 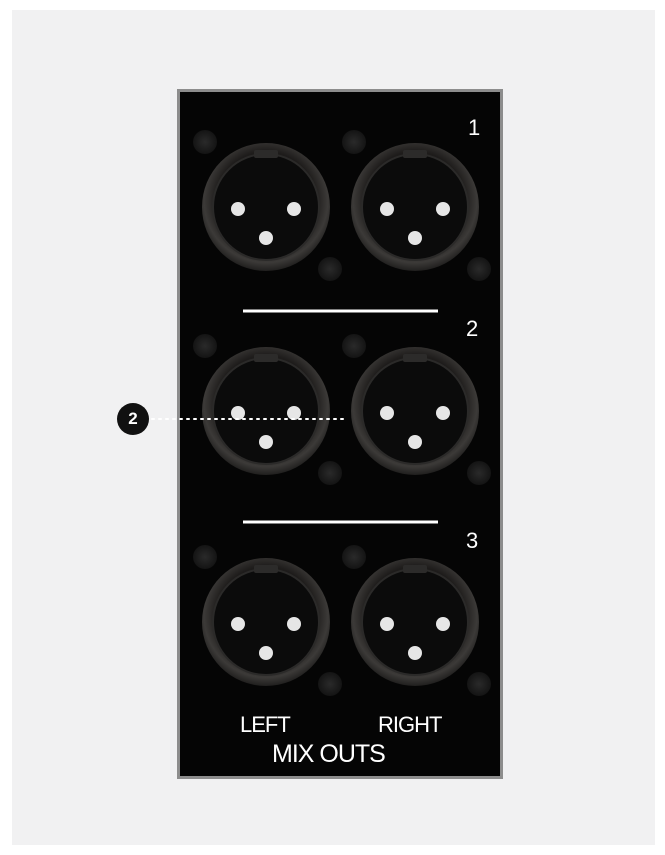 I want to click on xlr-connector-2-right, so click(x=416, y=409).